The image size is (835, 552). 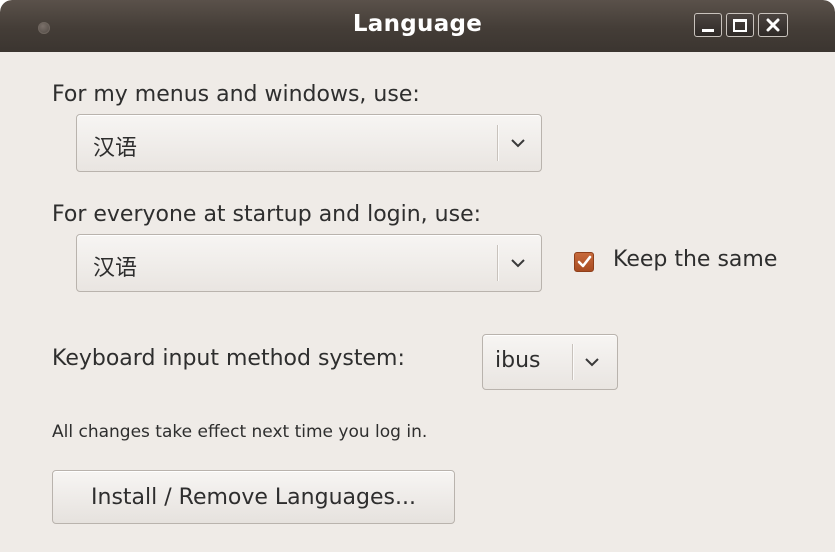 I want to click on title-bar: Language, so click(x=417, y=26).